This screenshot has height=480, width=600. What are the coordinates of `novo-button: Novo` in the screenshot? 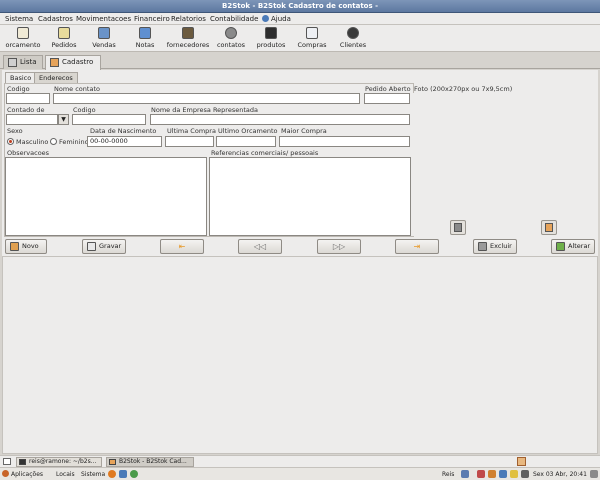 It's located at (26, 246).